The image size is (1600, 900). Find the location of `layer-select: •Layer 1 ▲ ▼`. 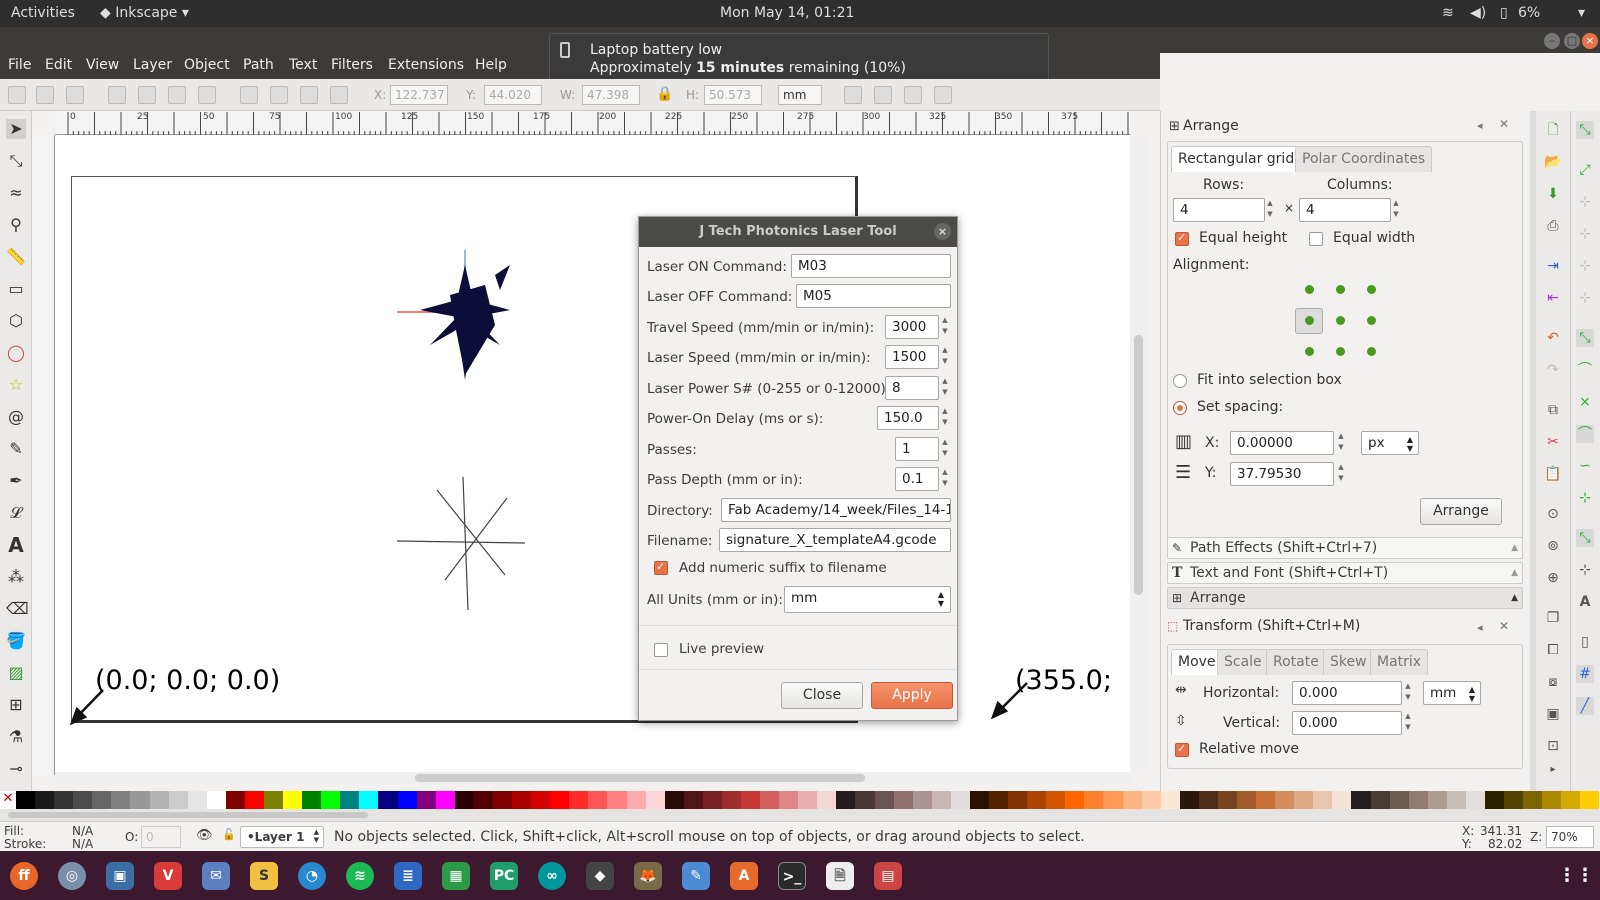

layer-select: •Layer 1 ▲ ▼ is located at coordinates (282, 837).